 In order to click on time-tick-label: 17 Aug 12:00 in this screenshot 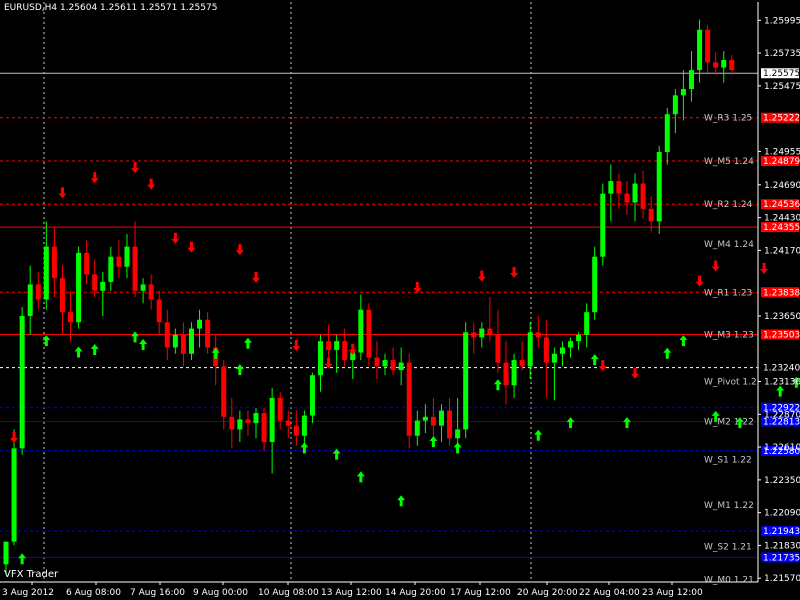, I will do `click(480, 593)`.